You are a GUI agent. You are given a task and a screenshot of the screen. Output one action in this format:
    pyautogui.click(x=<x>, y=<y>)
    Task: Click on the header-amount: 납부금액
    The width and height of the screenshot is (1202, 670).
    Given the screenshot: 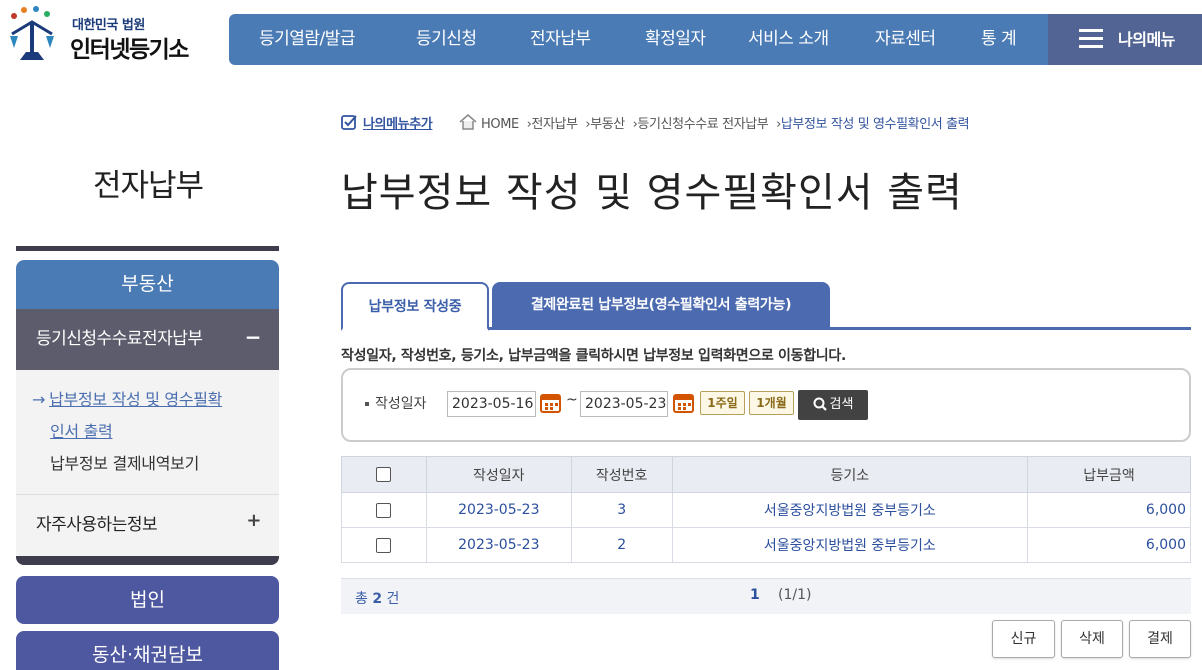 What is the action you would take?
    pyautogui.click(x=1109, y=474)
    